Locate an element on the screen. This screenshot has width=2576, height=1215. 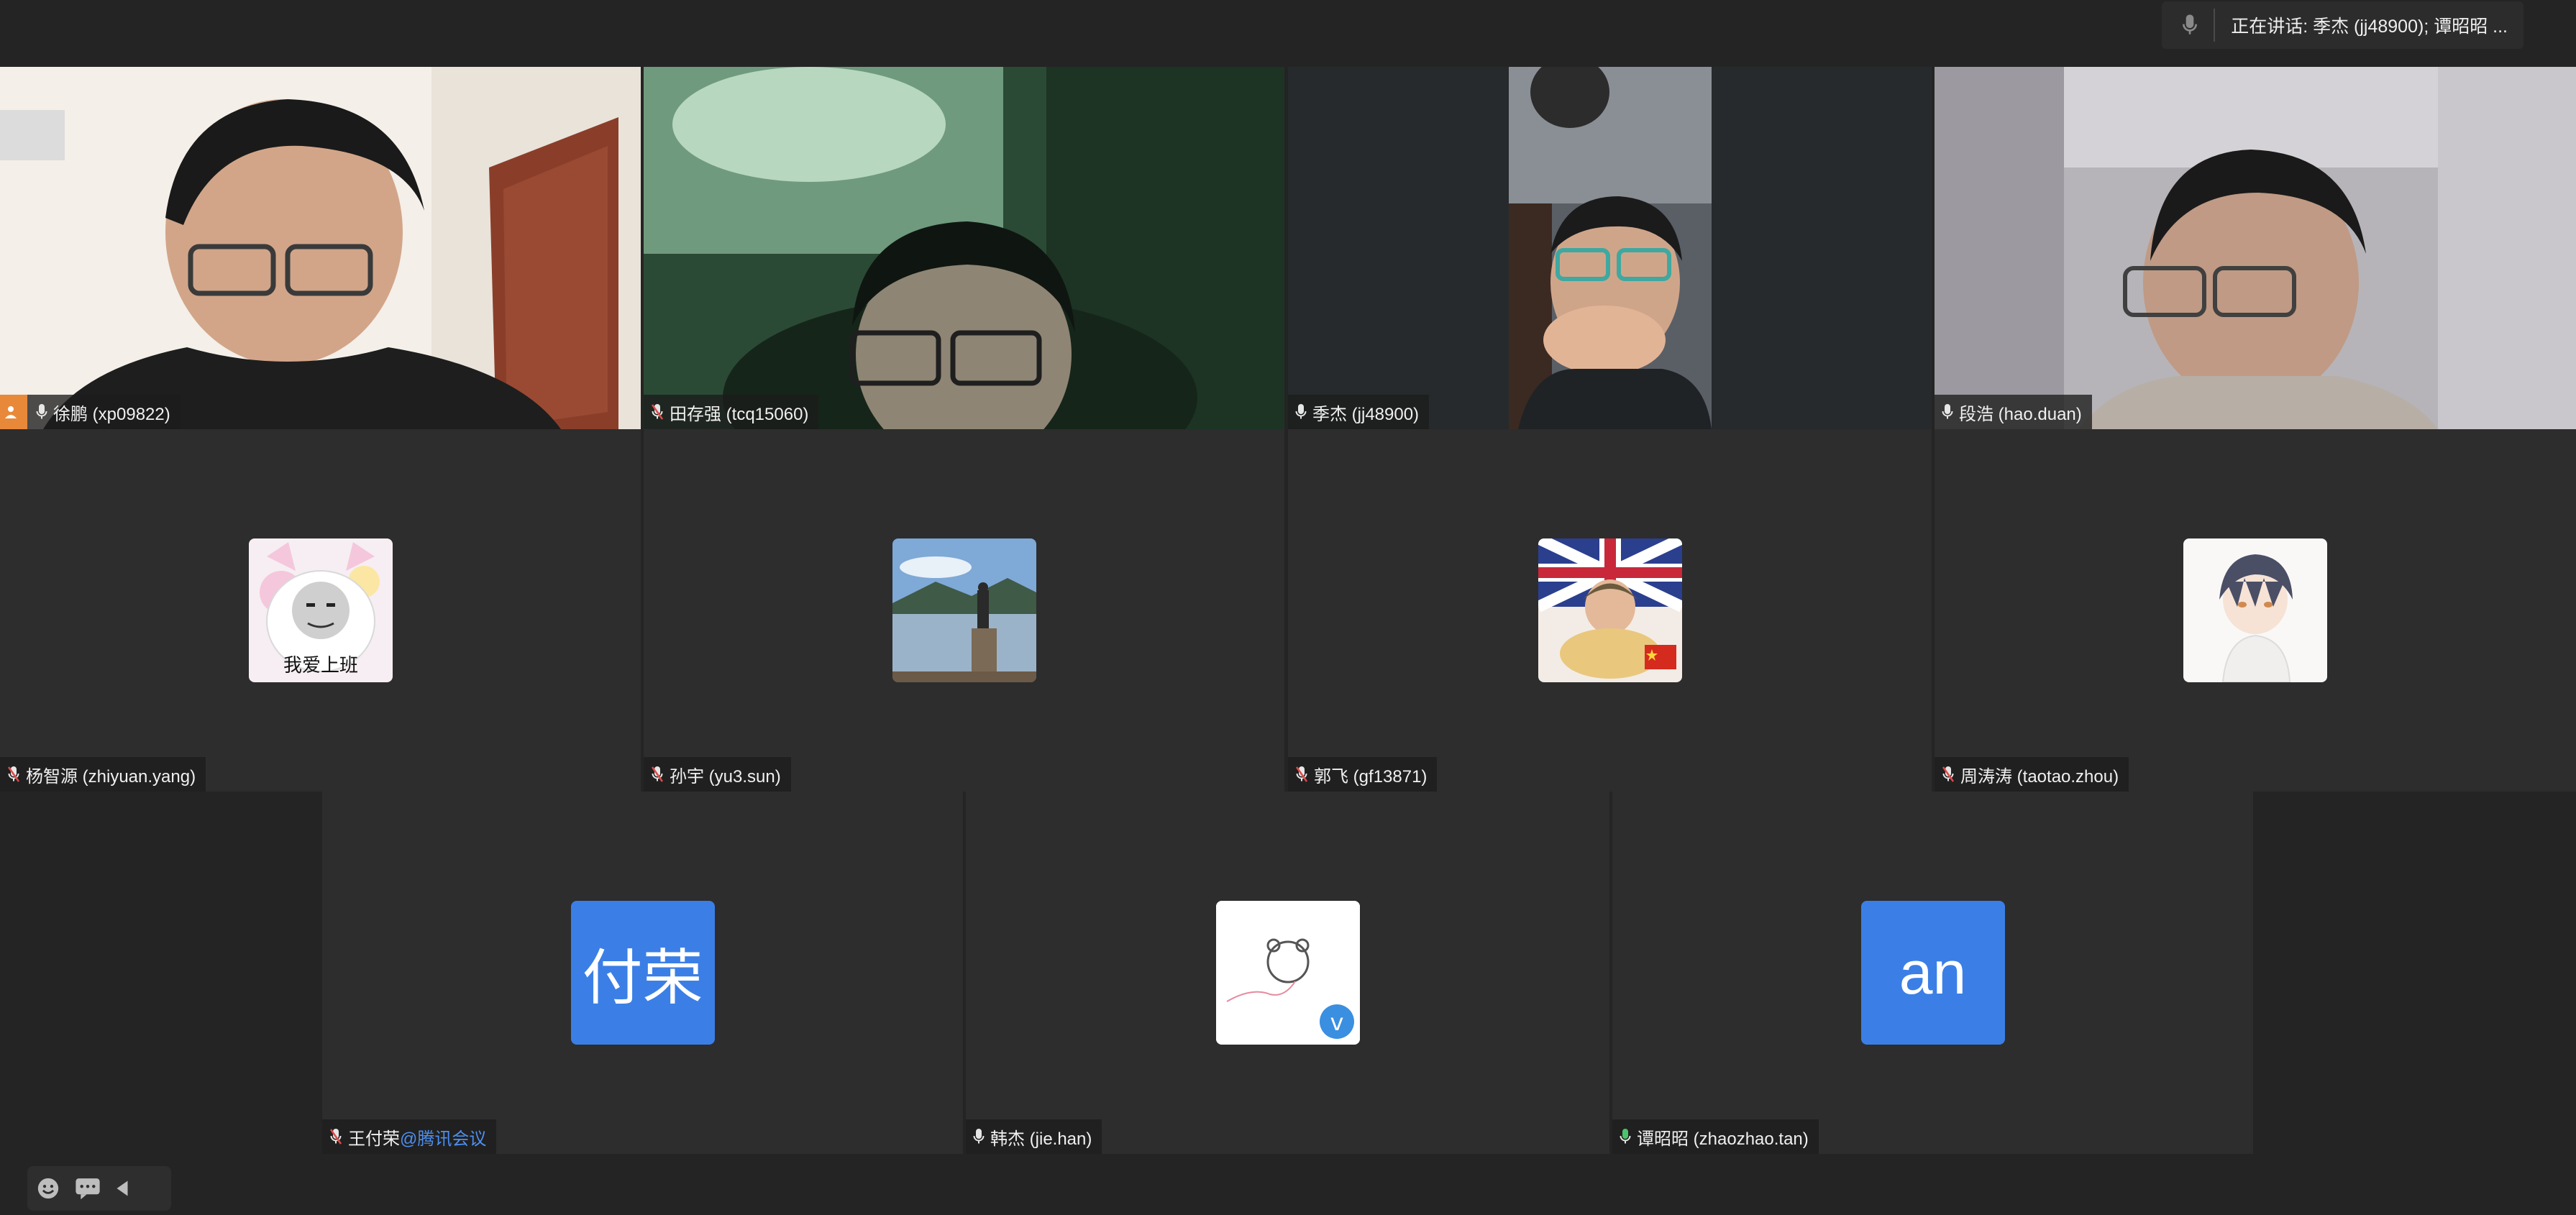
nametag: 季杰 (jj48900) is located at coordinates (1359, 412).